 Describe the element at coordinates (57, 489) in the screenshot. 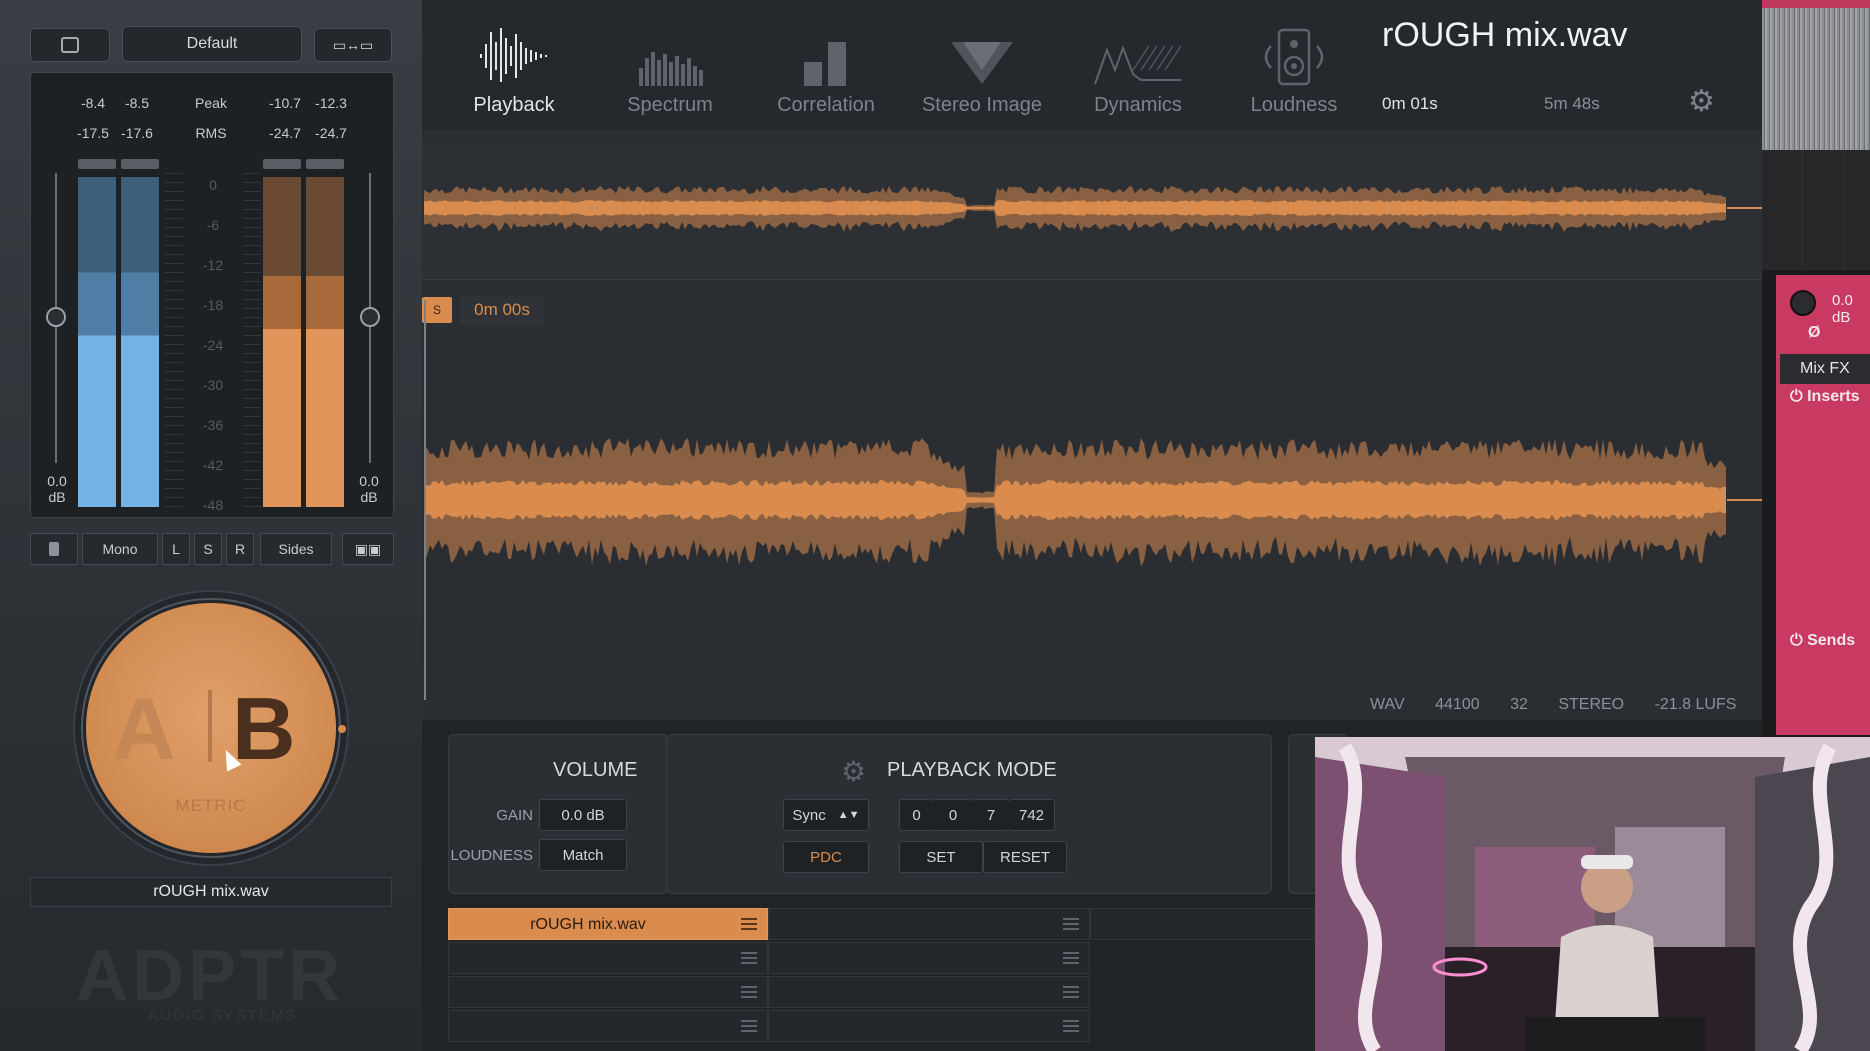

I see `left-fader-value: 0.0 dB` at that location.